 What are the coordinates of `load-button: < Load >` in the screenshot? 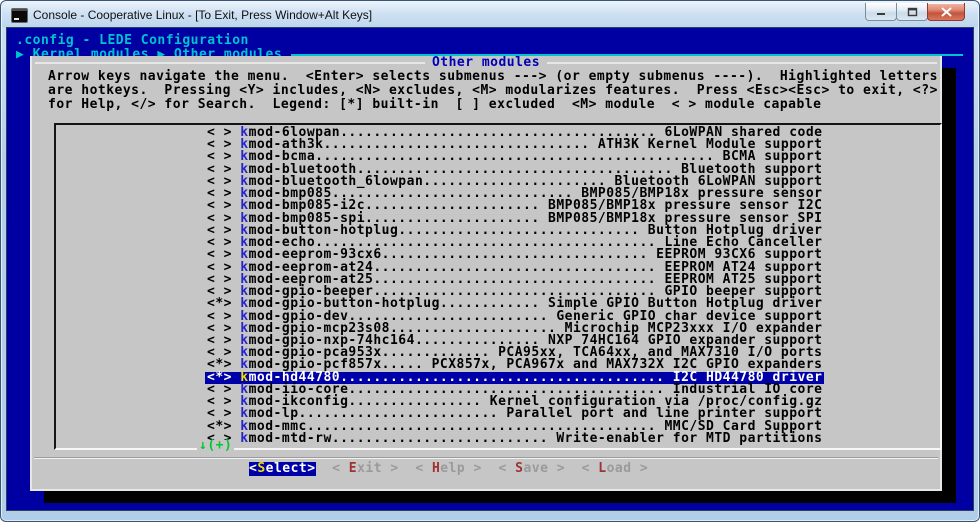 It's located at (615, 469).